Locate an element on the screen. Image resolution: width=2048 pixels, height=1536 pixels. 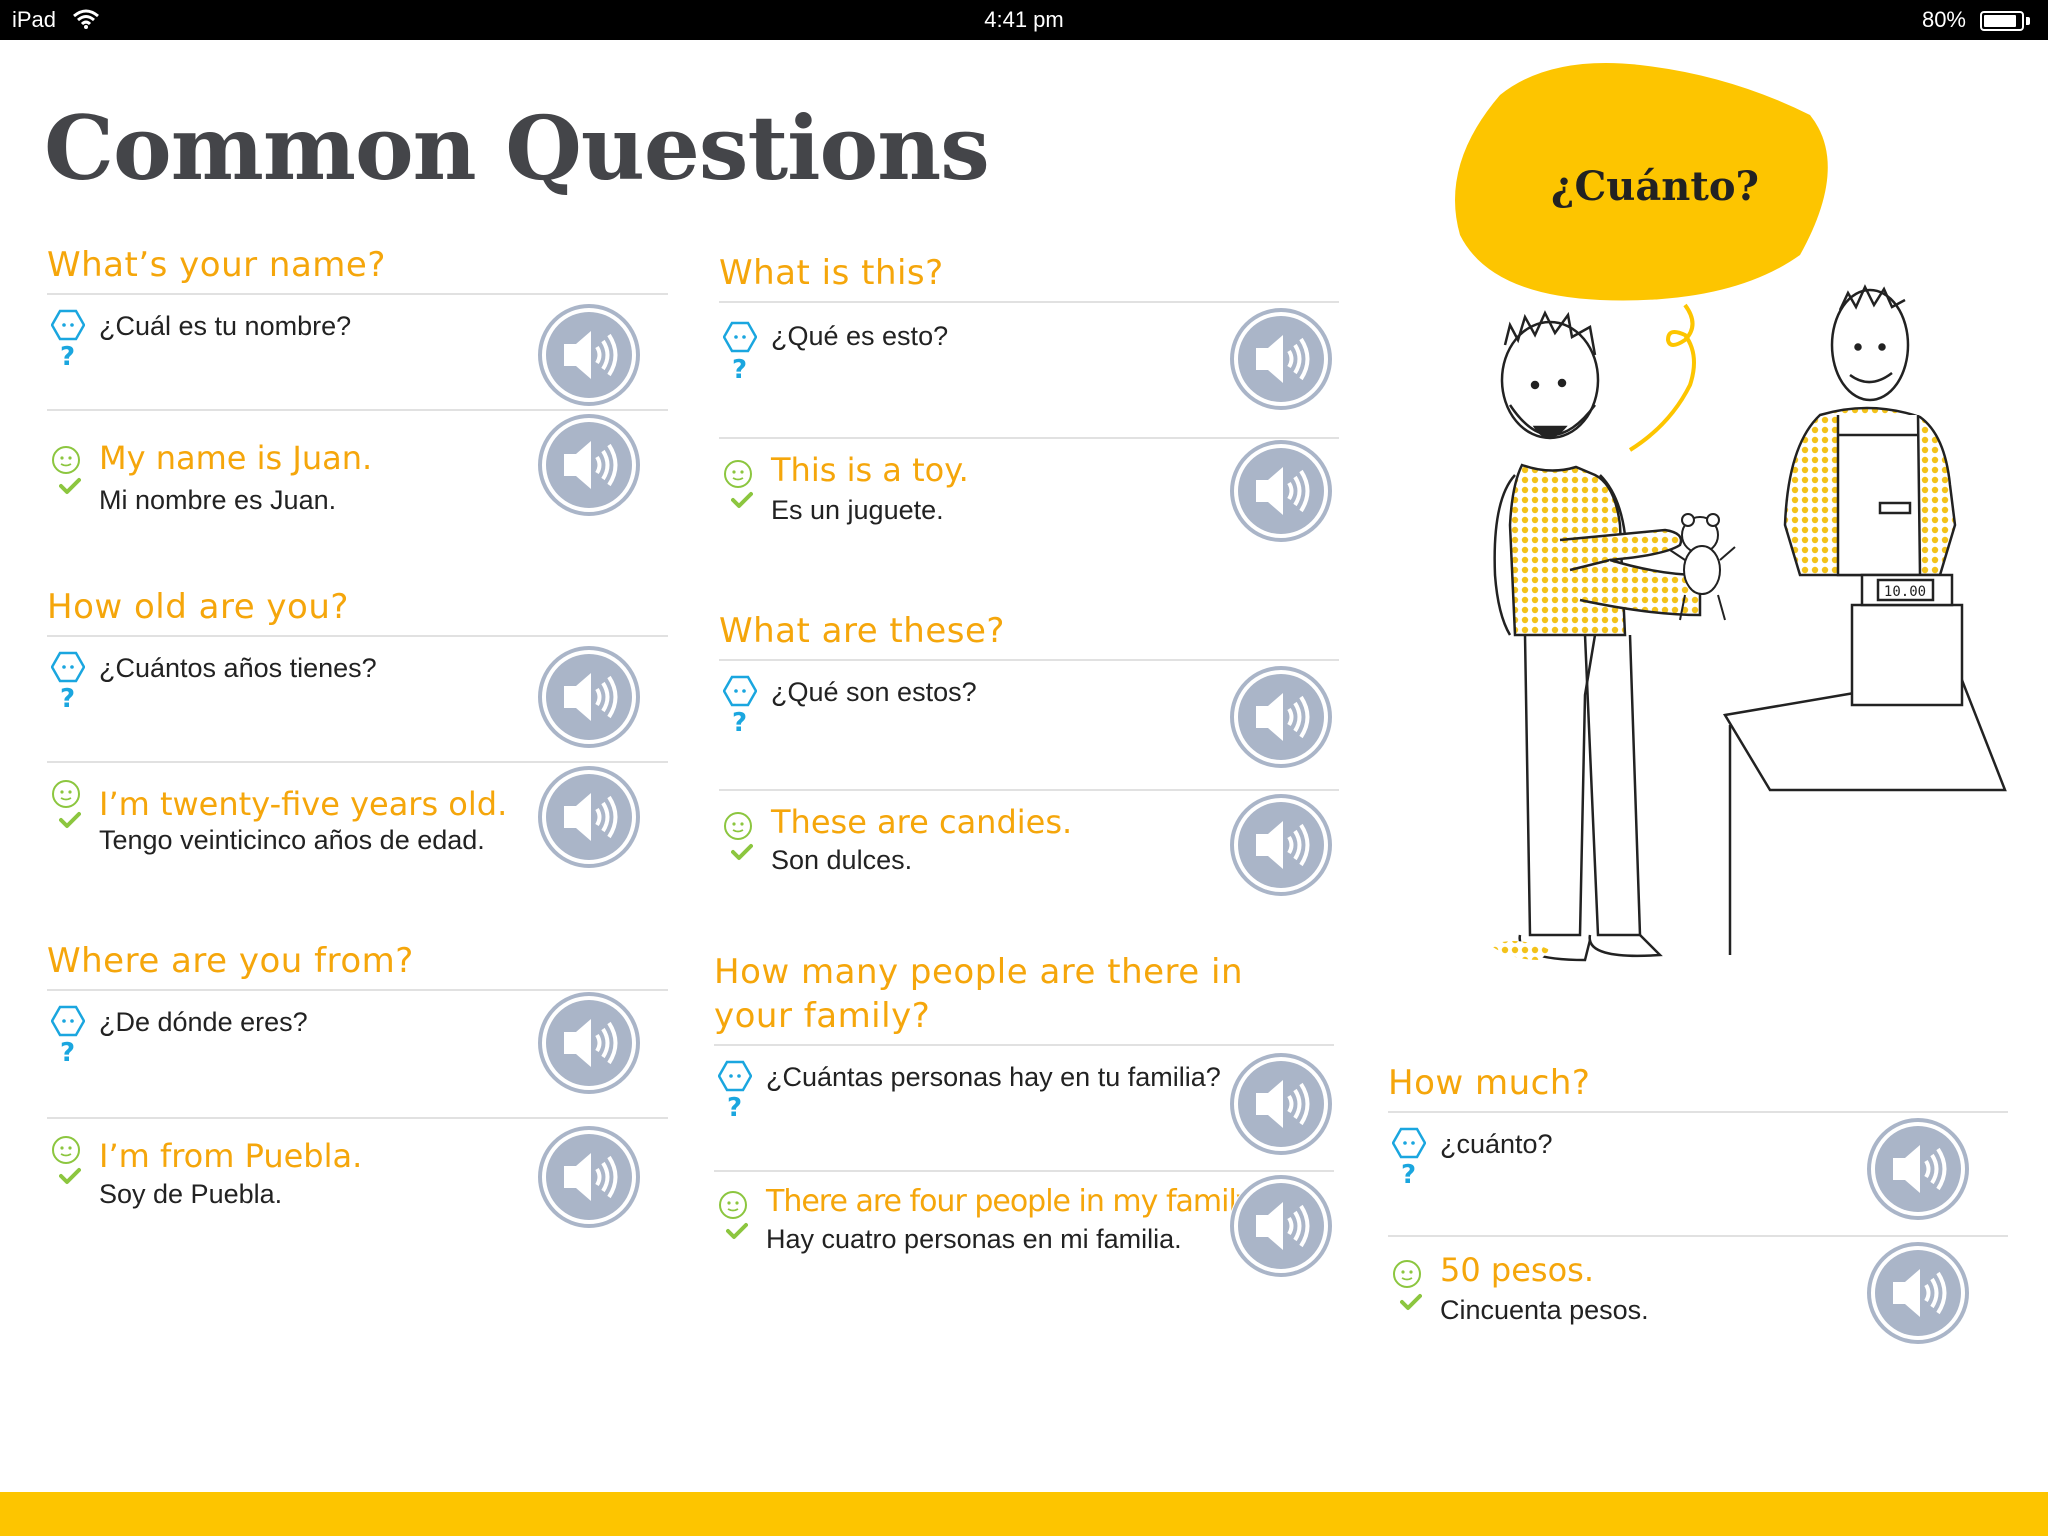
section-title: How old are you? is located at coordinates (198, 607).